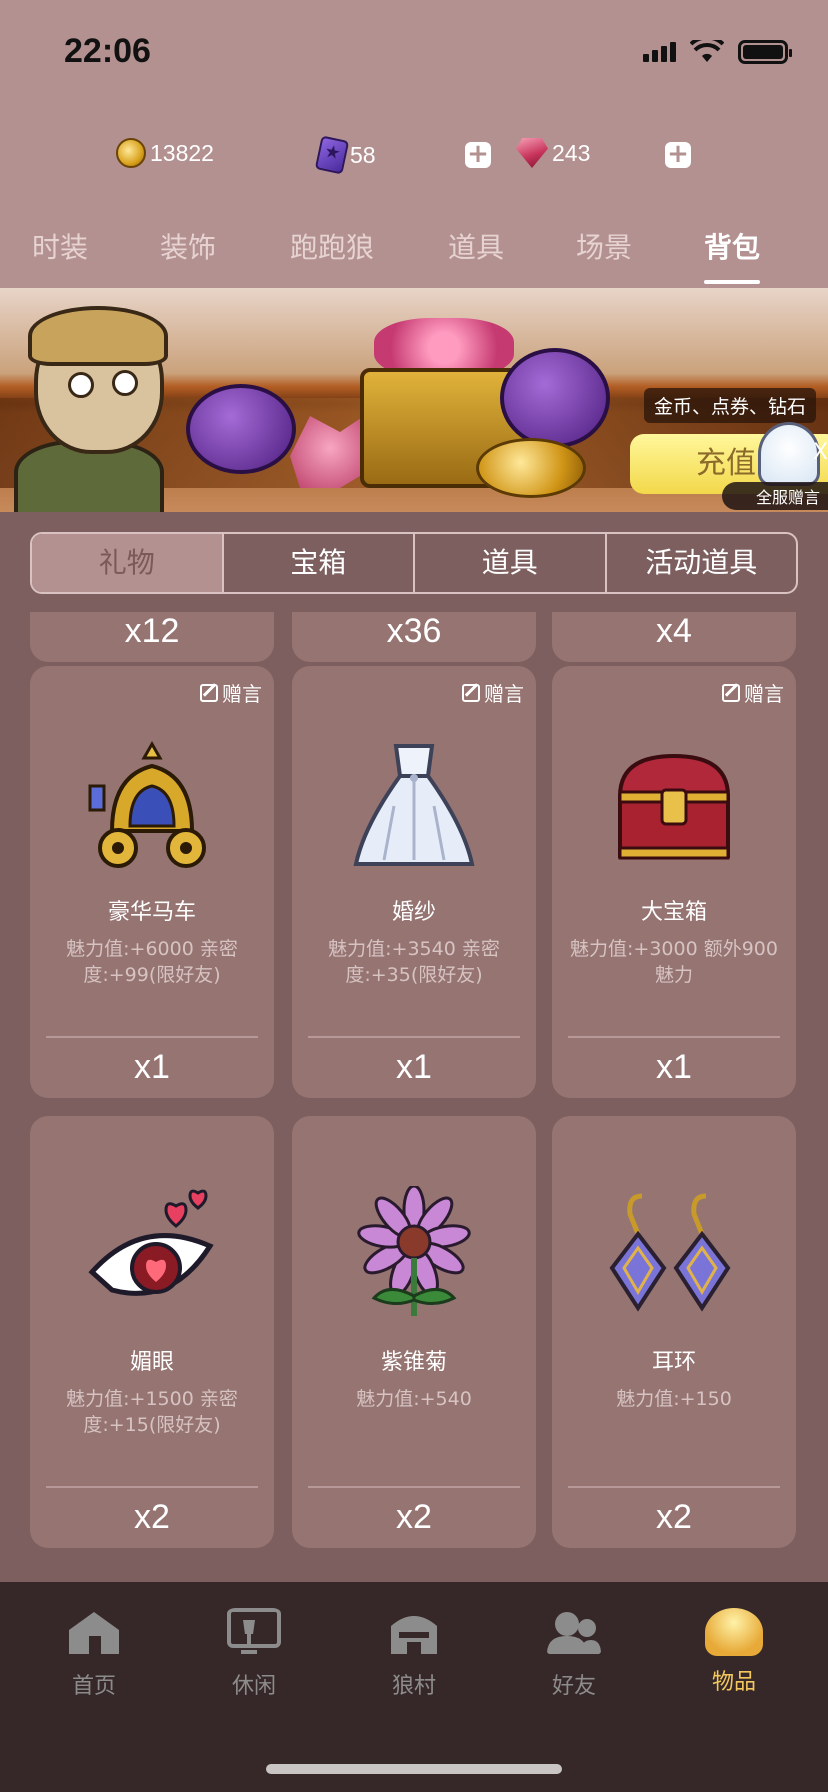 This screenshot has width=828, height=1792. I want to click on banner-character, so click(93, 406).